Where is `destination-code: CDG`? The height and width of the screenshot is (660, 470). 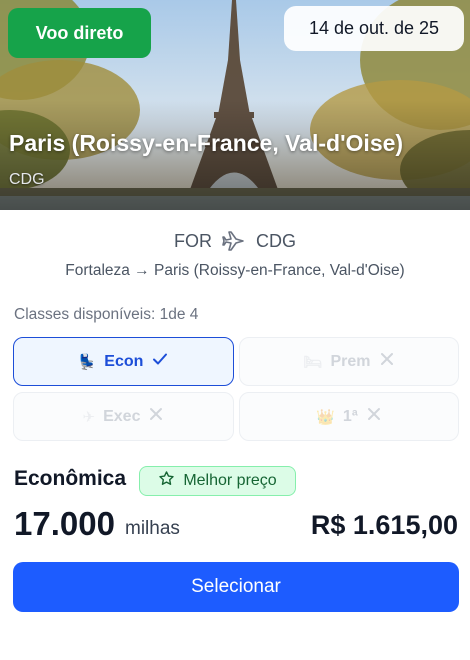 destination-code: CDG is located at coordinates (27, 179).